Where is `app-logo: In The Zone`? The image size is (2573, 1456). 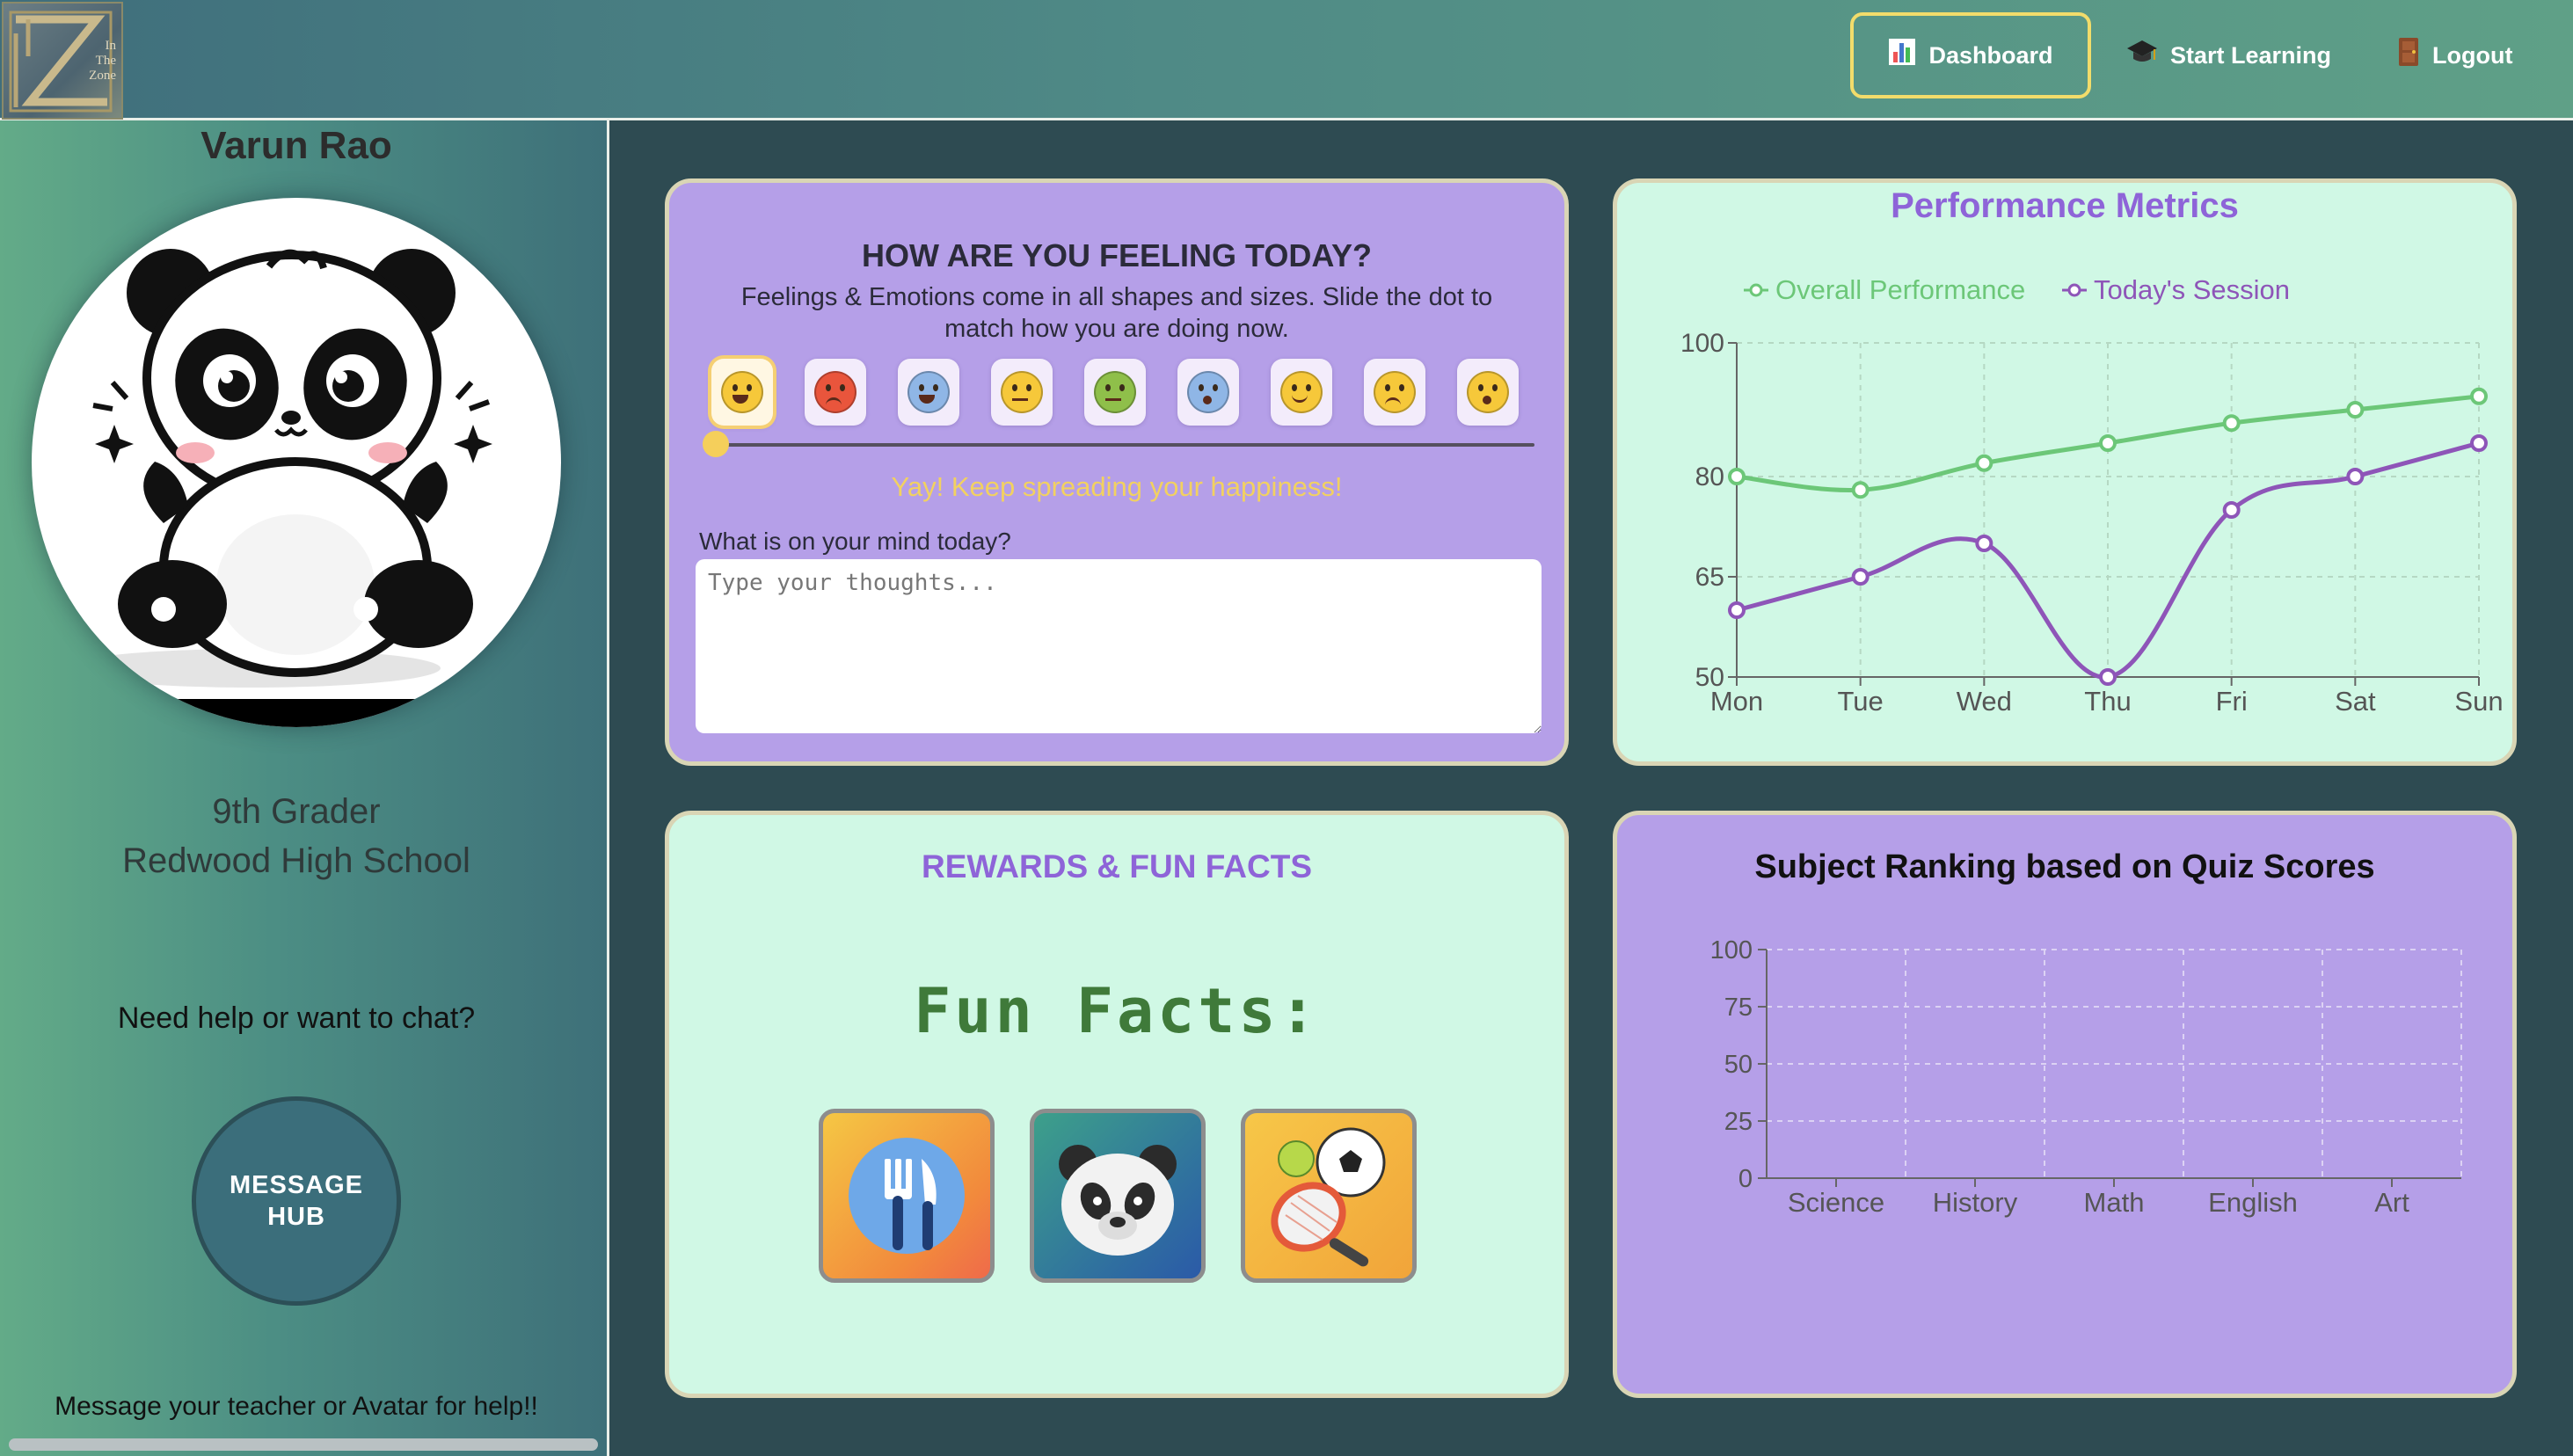 app-logo: In The Zone is located at coordinates (62, 61).